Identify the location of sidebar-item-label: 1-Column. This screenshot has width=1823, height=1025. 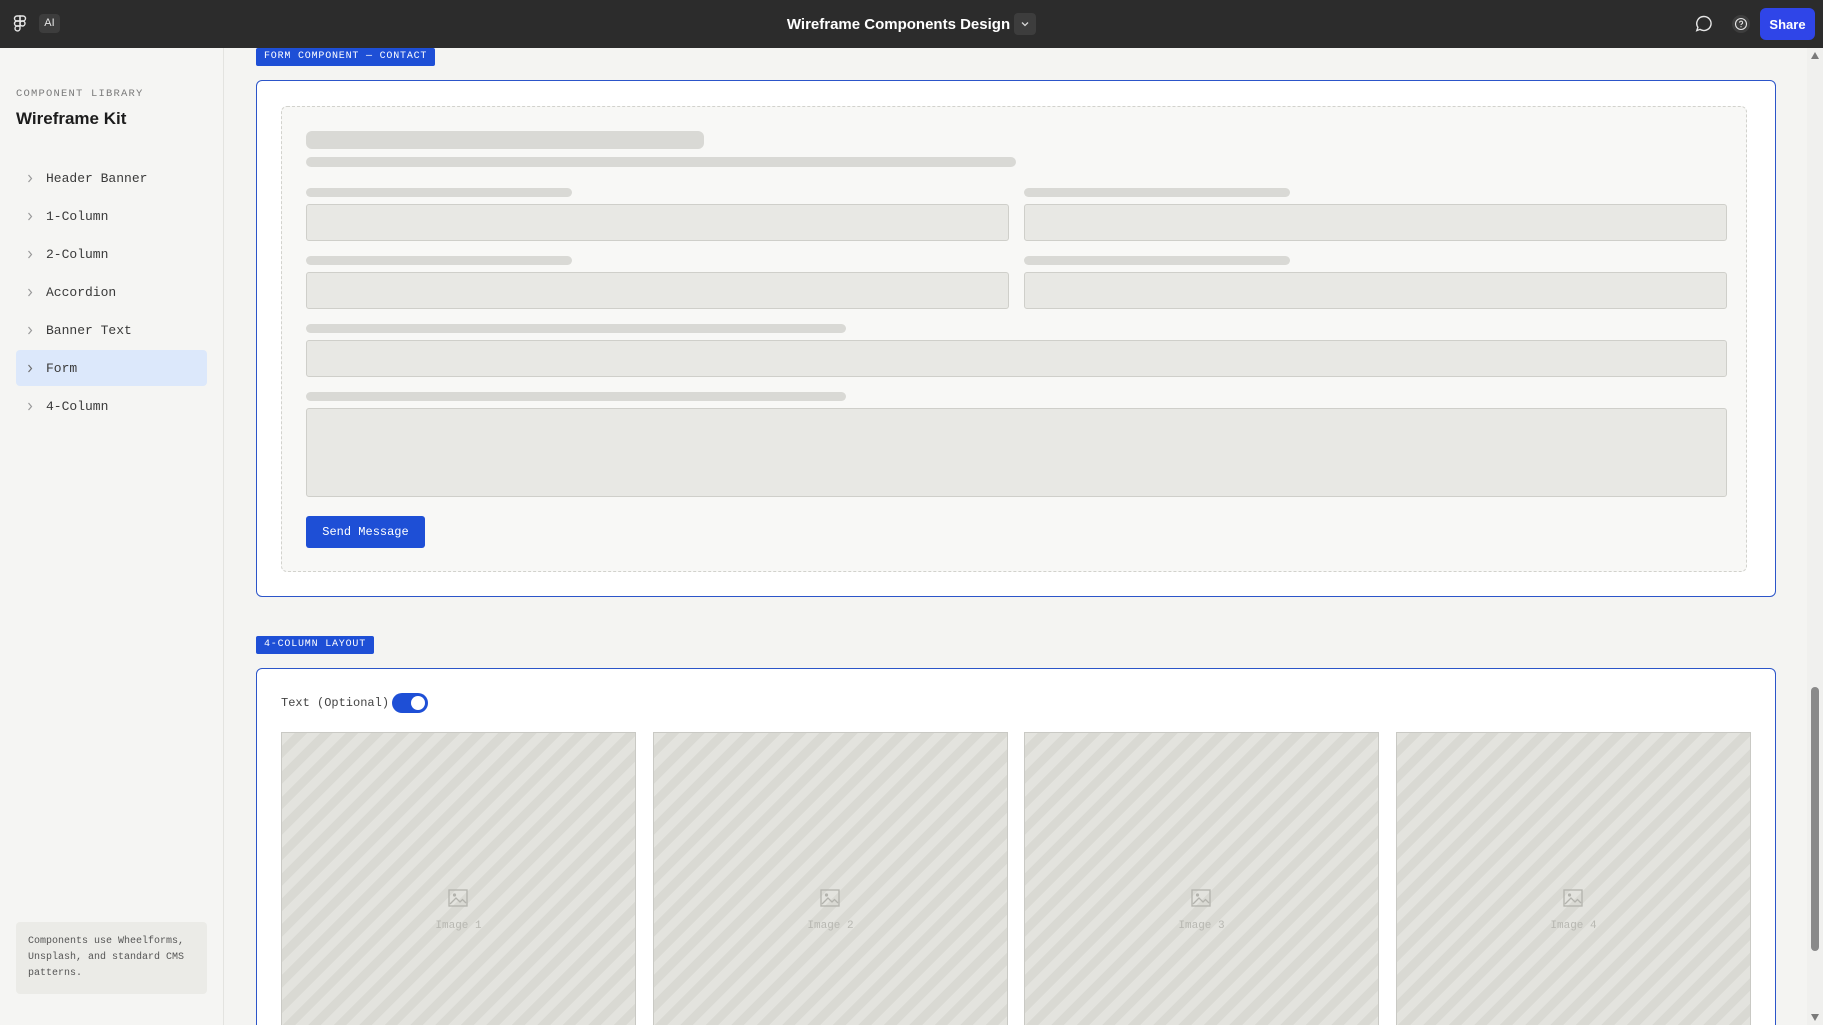
(77, 216).